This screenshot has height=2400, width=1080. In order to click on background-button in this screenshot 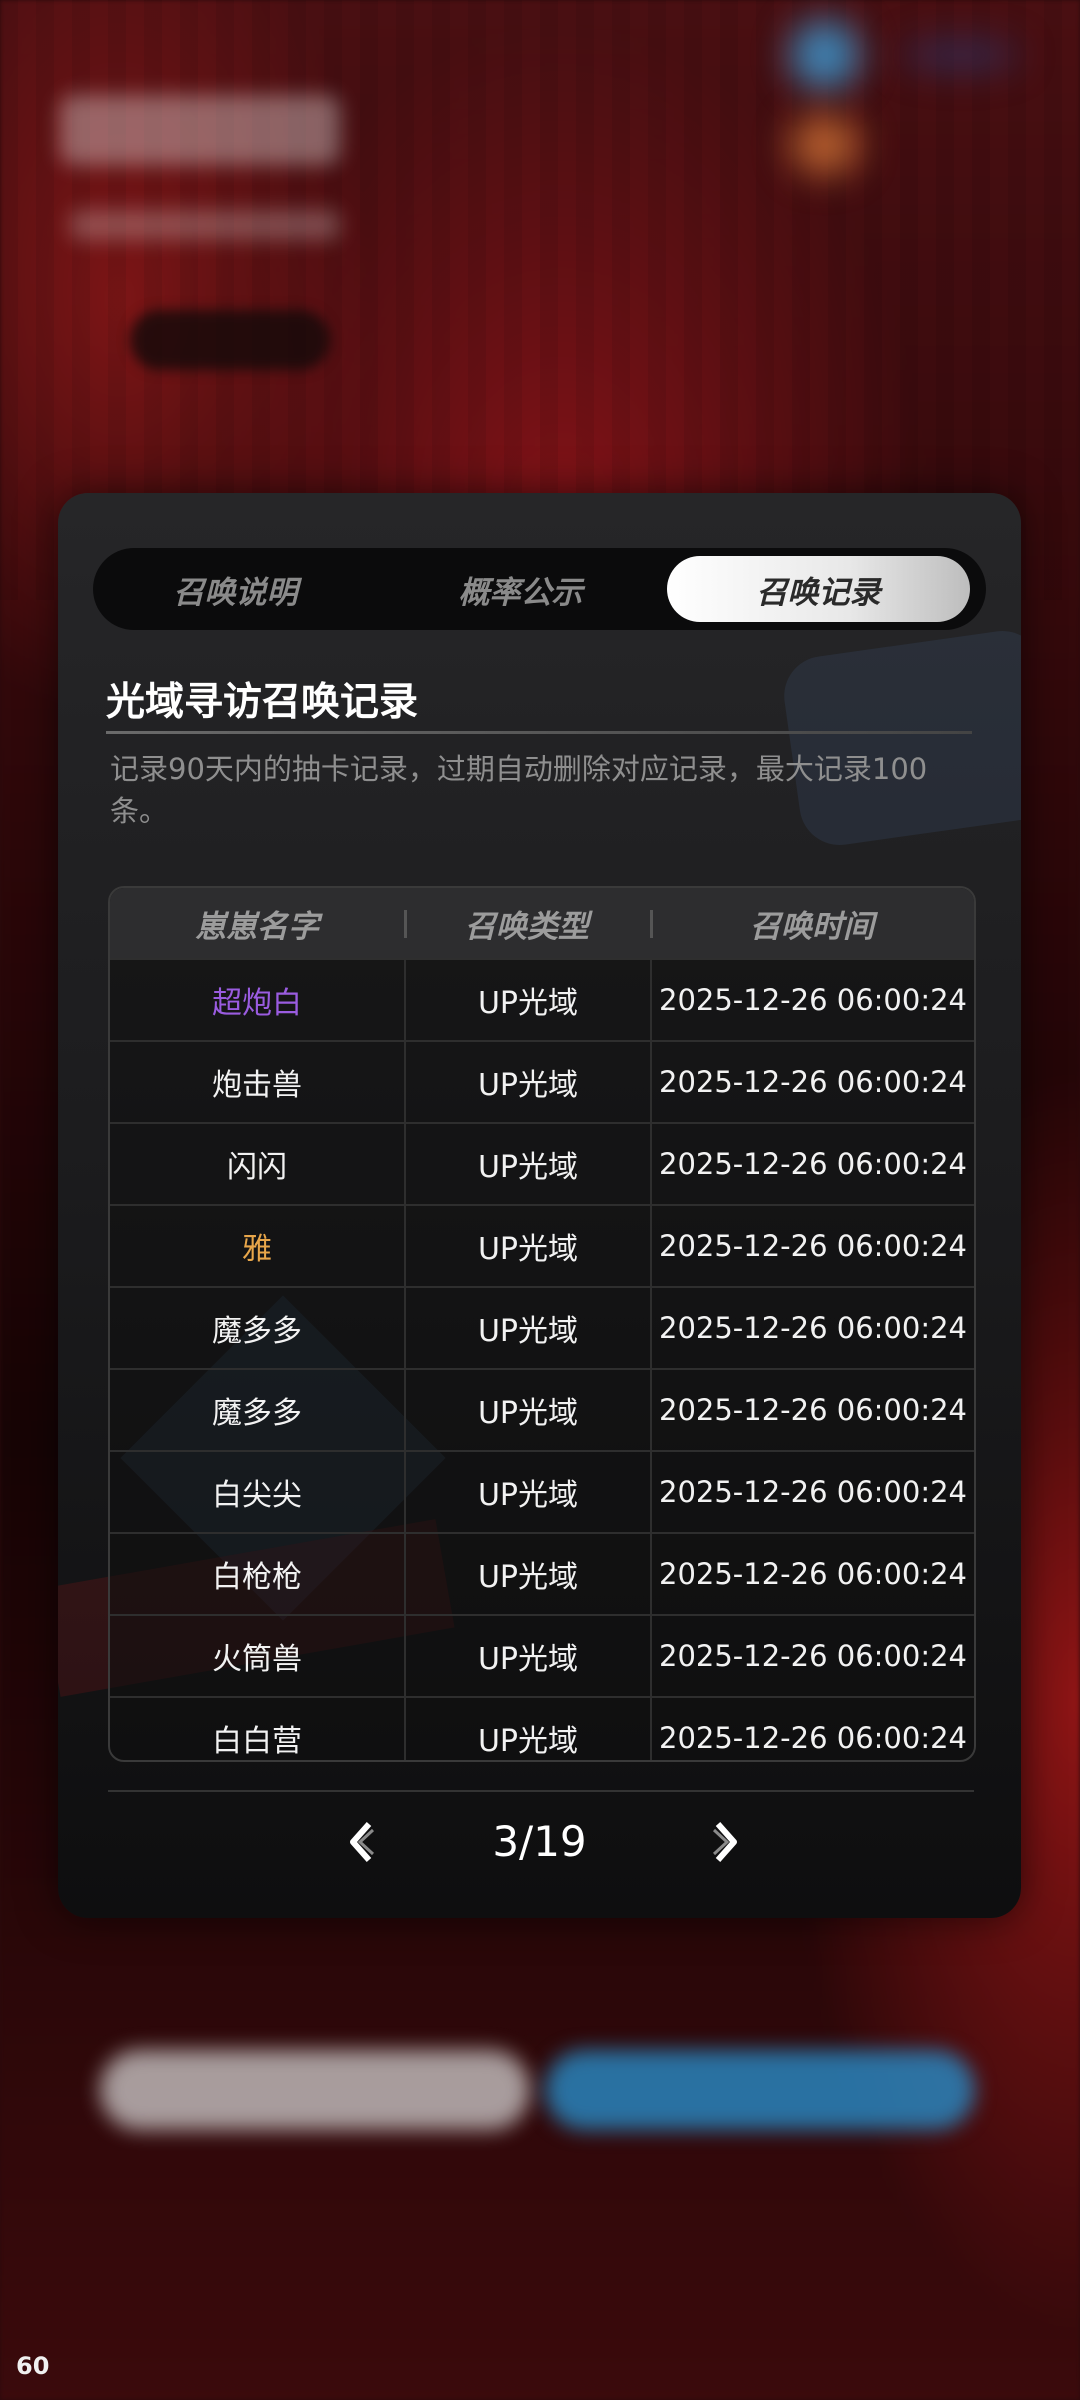, I will do `click(230, 340)`.